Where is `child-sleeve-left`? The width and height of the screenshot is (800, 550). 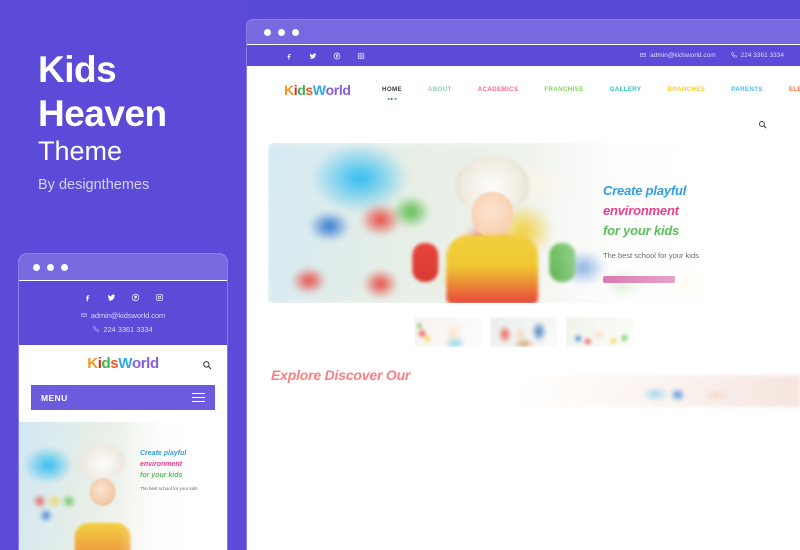 child-sleeve-left is located at coordinates (425, 262).